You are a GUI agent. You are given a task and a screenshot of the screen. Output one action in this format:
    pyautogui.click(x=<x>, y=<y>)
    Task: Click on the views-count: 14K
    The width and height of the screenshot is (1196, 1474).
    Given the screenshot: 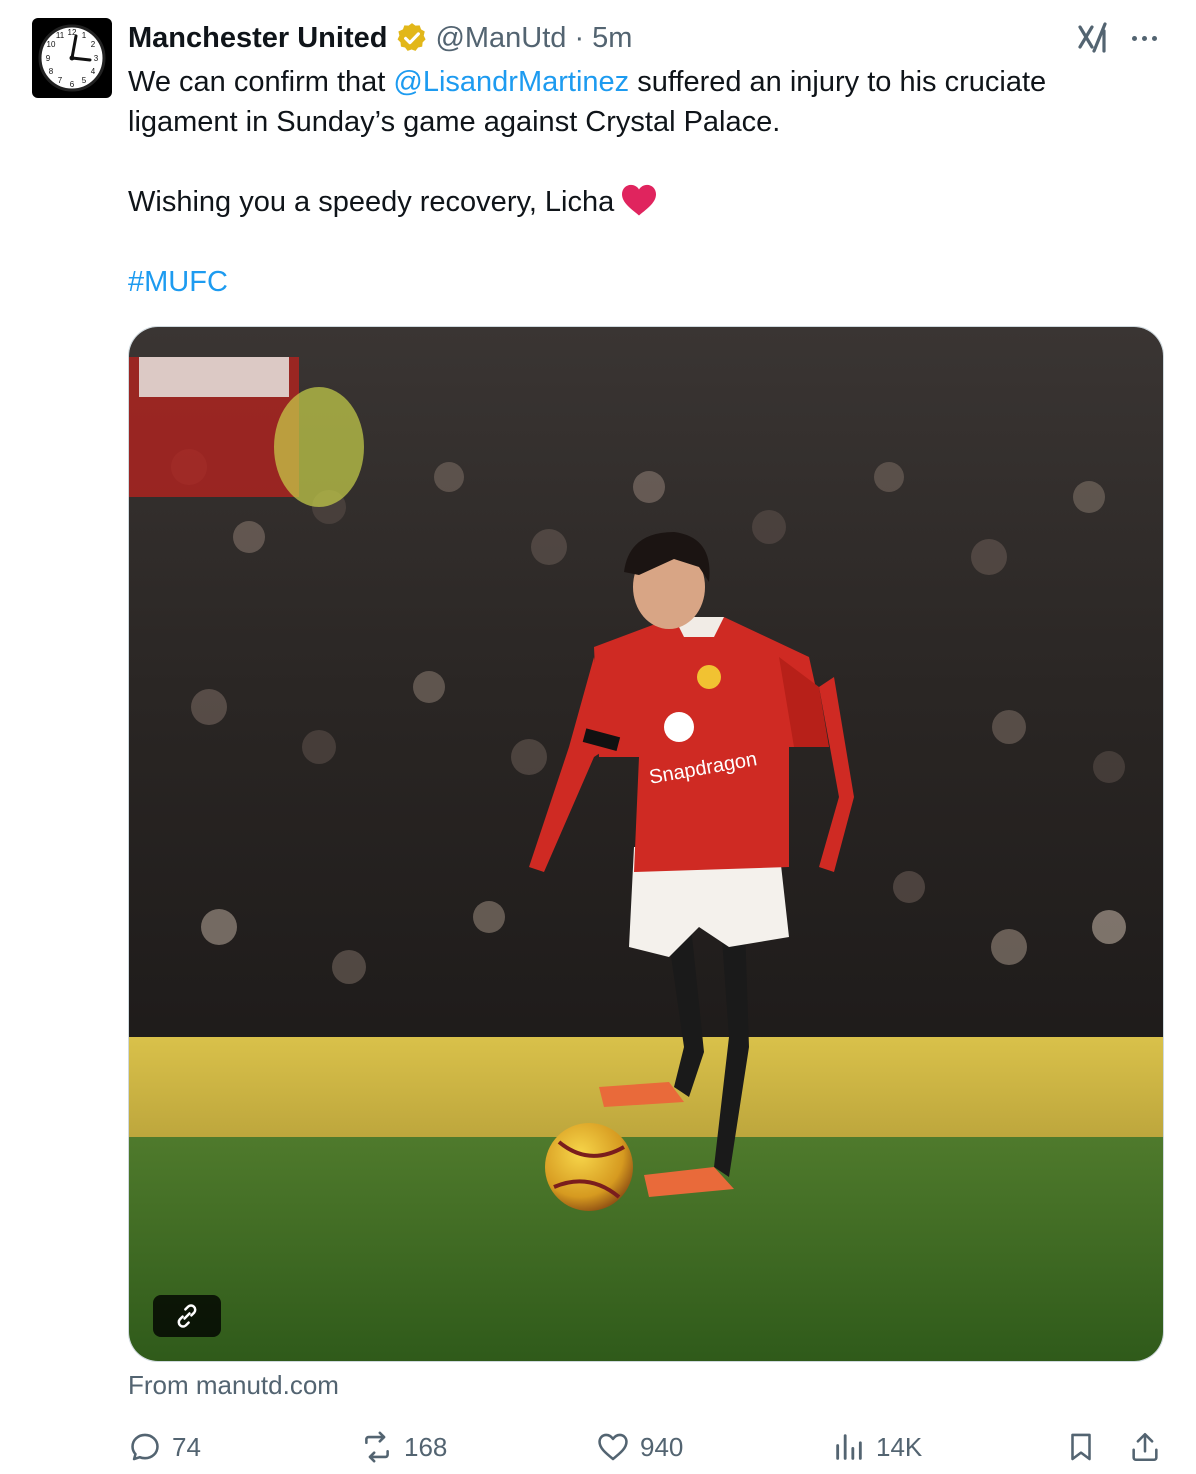 What is the action you would take?
    pyautogui.click(x=899, y=1446)
    